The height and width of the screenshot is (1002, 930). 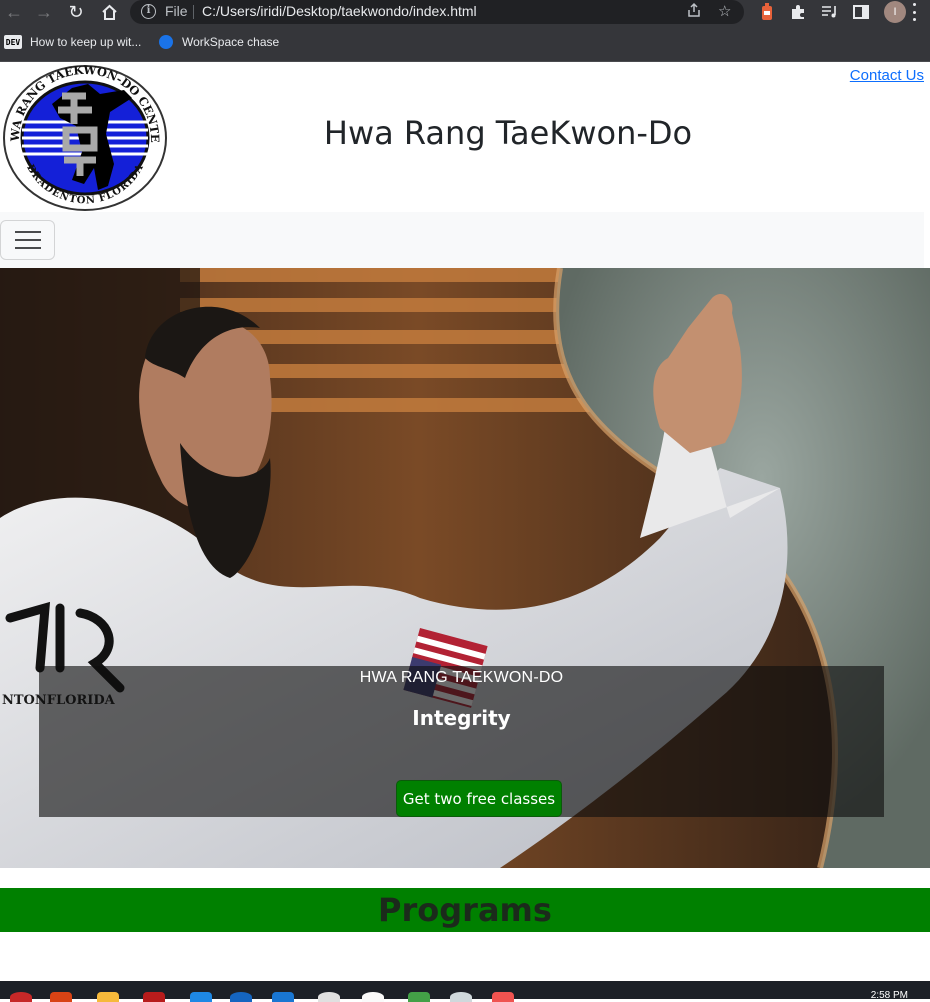 I want to click on media-control-icon, so click(x=830, y=12).